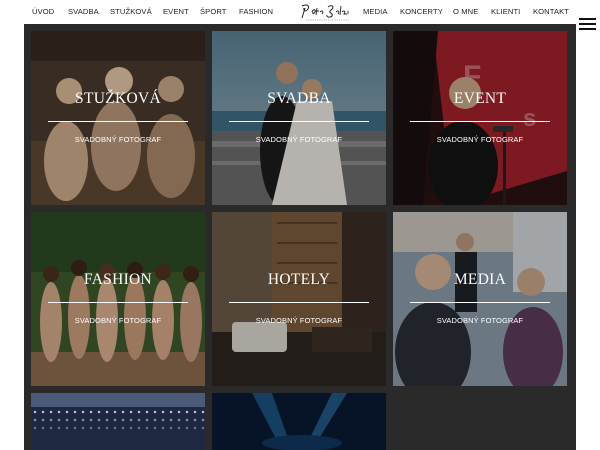 This screenshot has width=600, height=450. What do you see at coordinates (118, 118) in the screenshot?
I see `gallery-tile-stuzkova: STUŽKOVÁ SVADOBNÝ FOTOGRAF` at bounding box center [118, 118].